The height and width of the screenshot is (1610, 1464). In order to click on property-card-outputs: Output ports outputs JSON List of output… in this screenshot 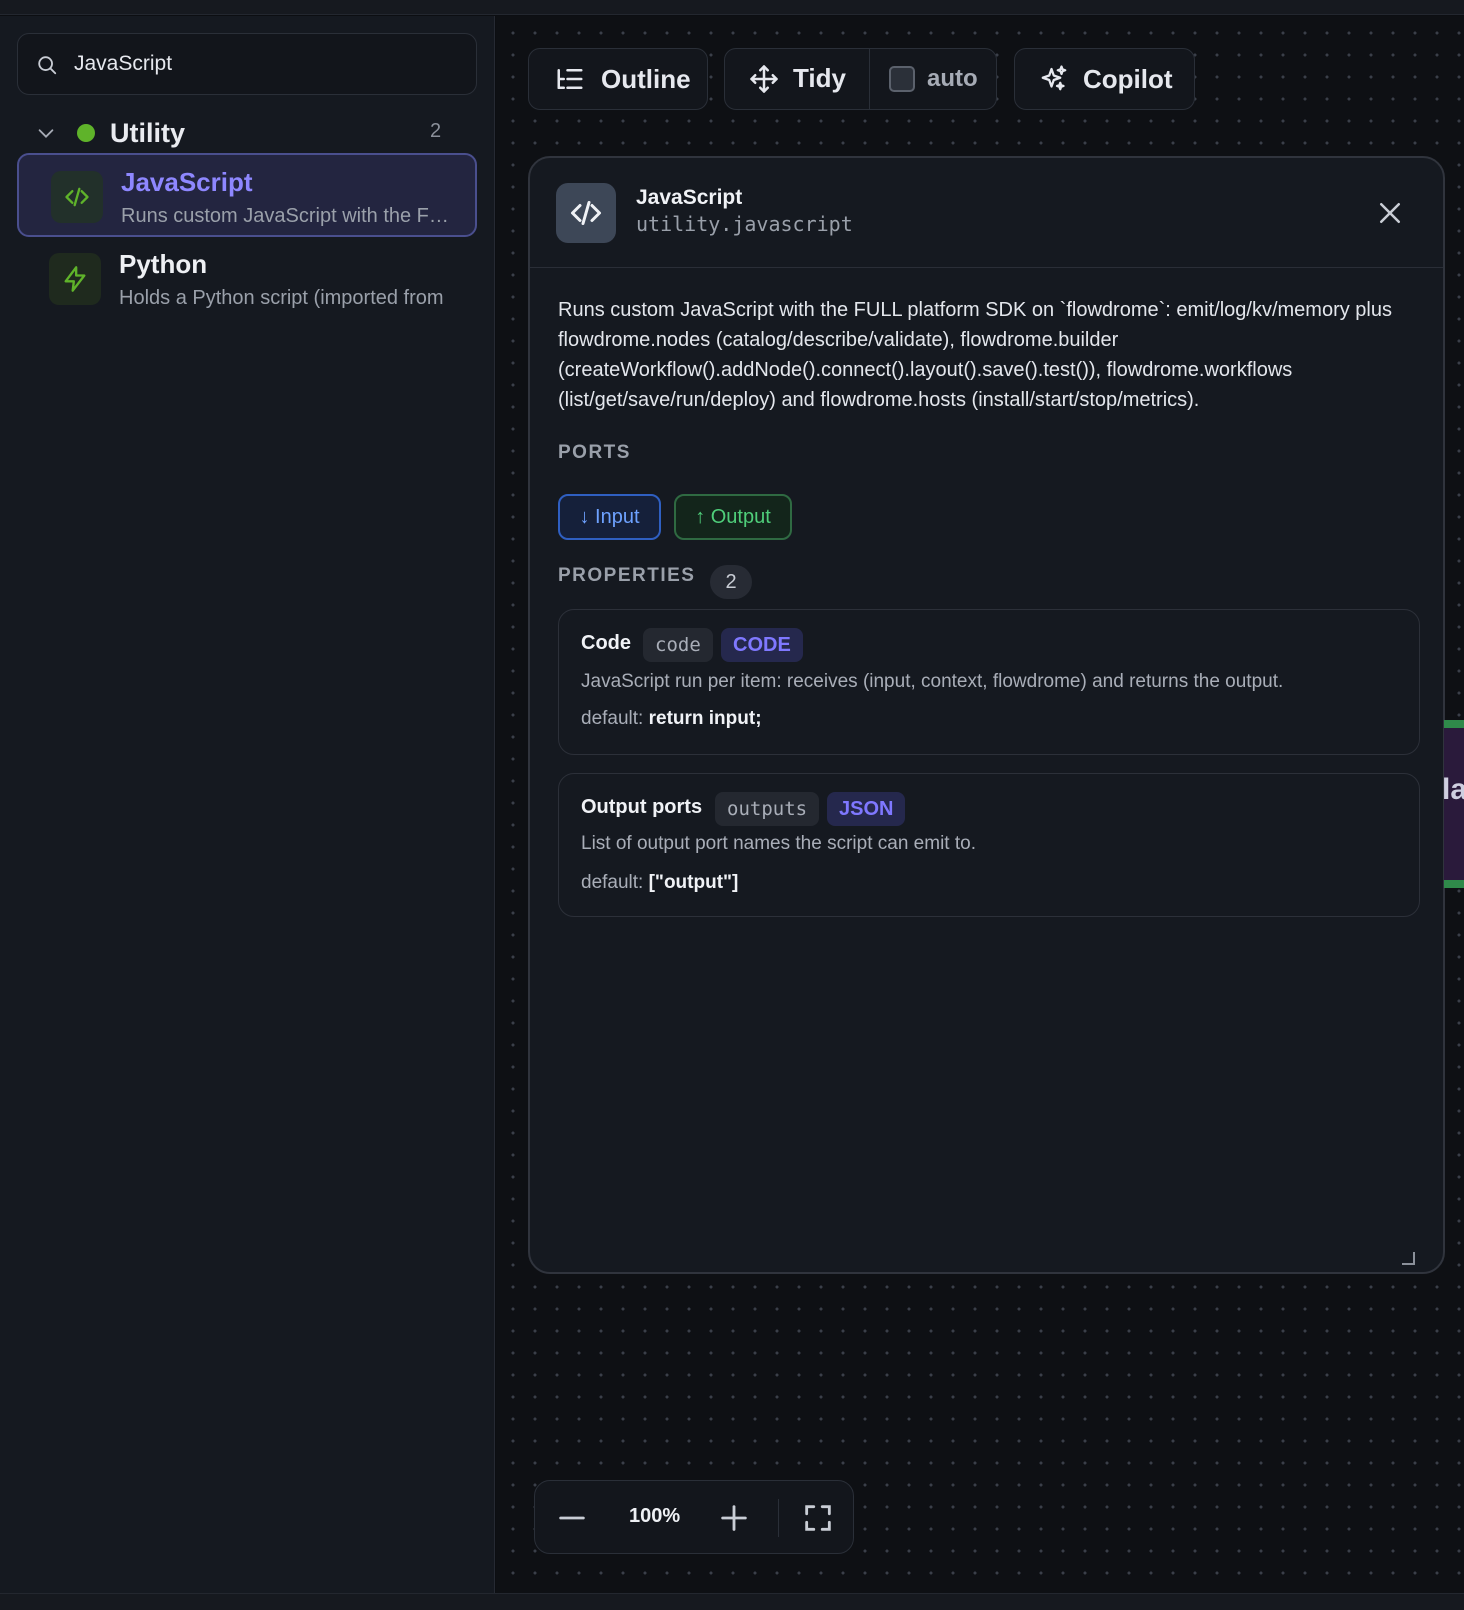, I will do `click(989, 845)`.